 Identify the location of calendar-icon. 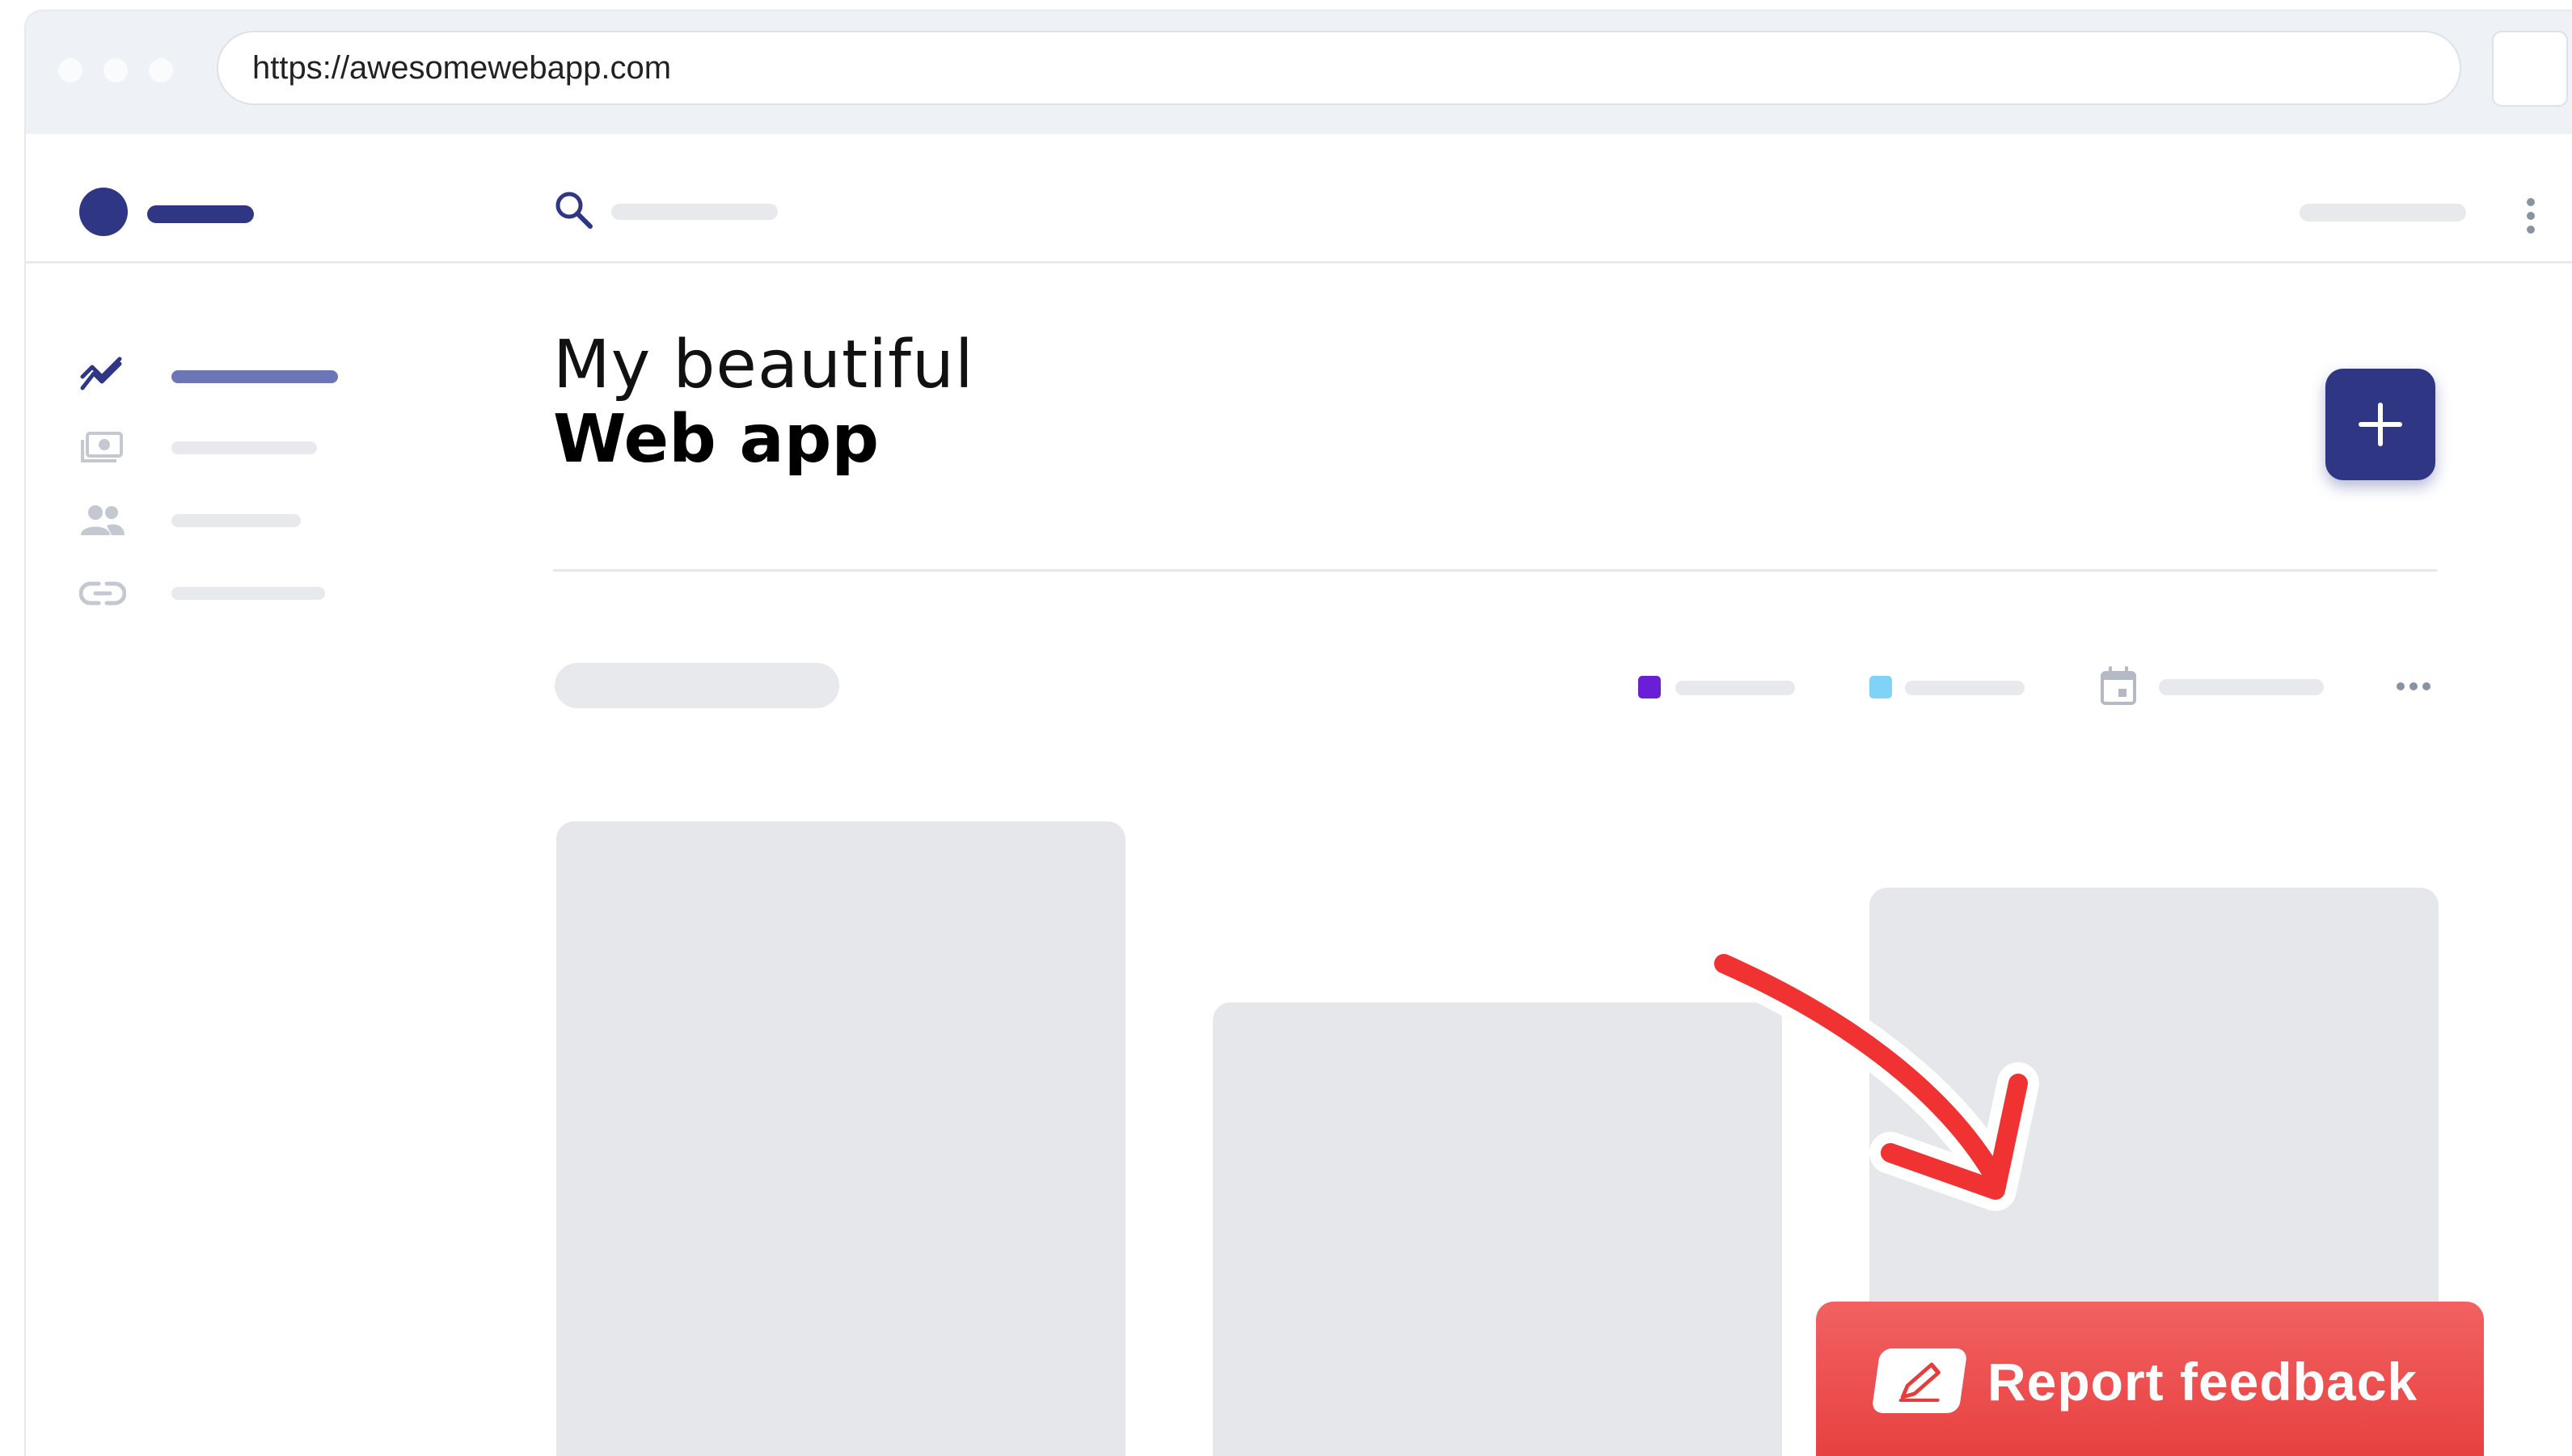
(2118, 686).